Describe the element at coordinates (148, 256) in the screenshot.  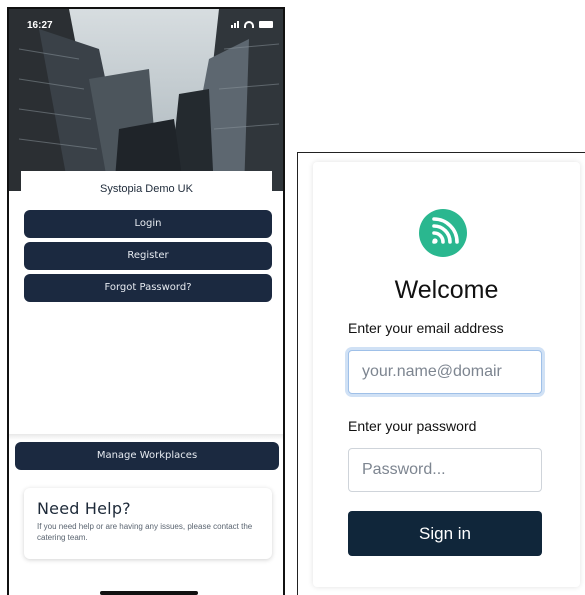
I see `register-button: Register` at that location.